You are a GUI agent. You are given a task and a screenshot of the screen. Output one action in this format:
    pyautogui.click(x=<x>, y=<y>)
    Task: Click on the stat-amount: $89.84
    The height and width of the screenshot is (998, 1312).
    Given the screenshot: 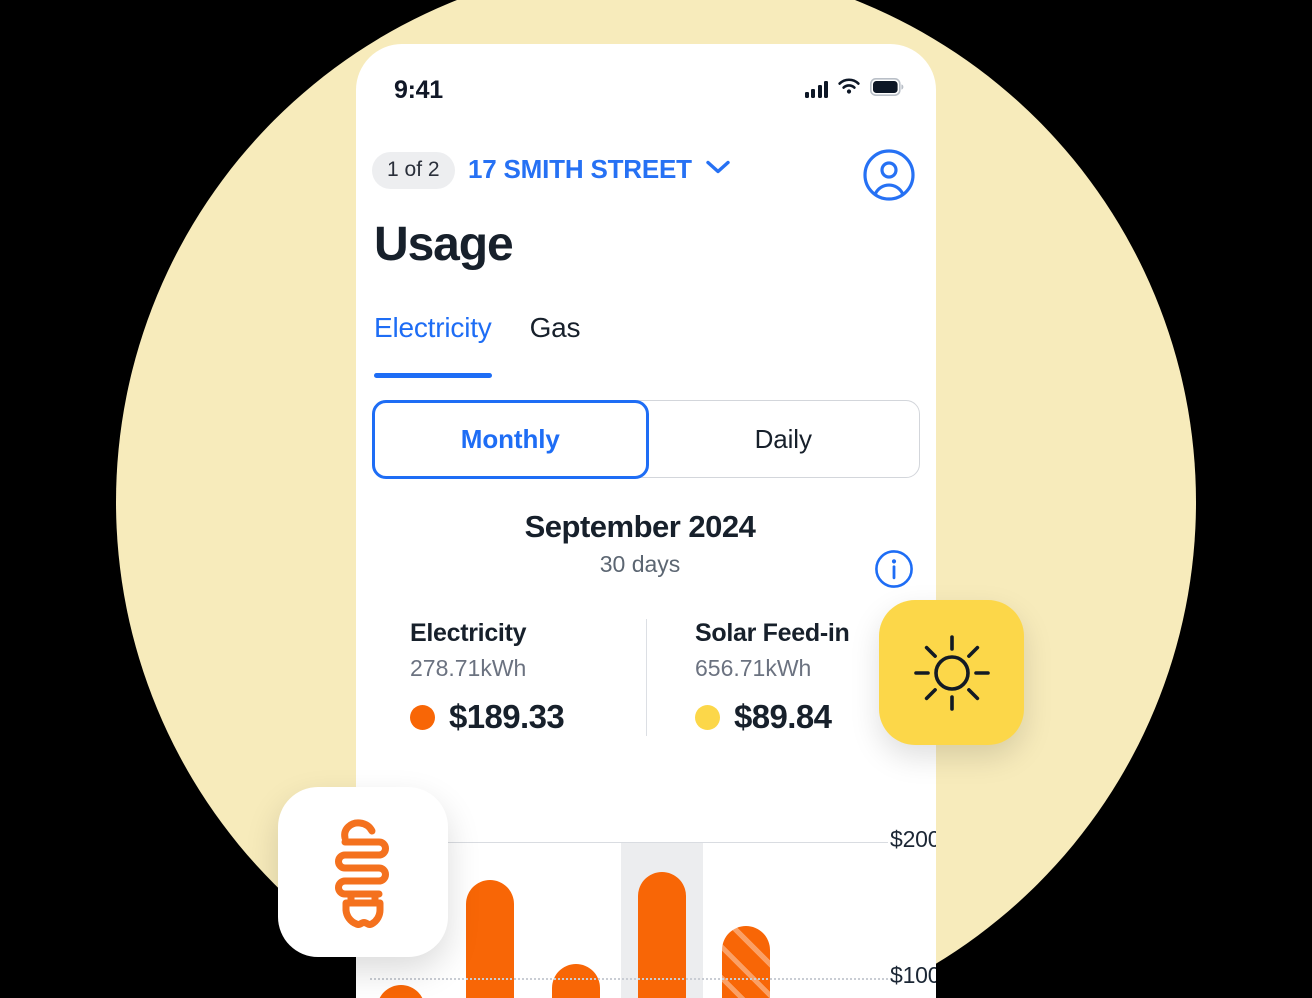 What is the action you would take?
    pyautogui.click(x=783, y=716)
    